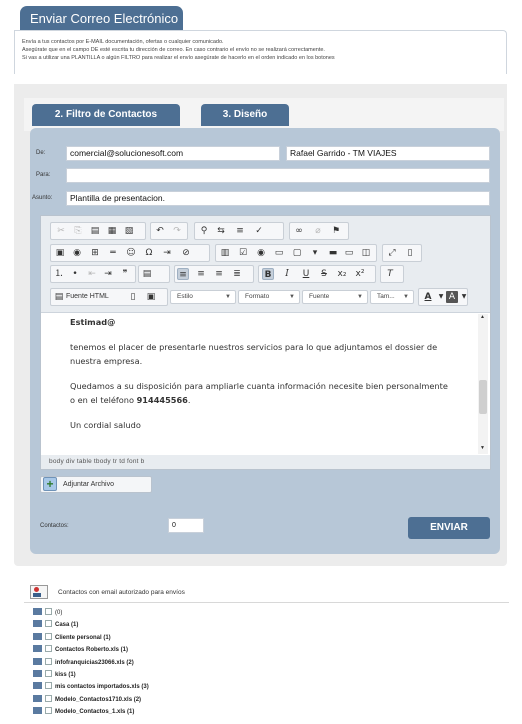  What do you see at coordinates (112, 231) in the screenshot?
I see `paste-text-icon: ▦` at bounding box center [112, 231].